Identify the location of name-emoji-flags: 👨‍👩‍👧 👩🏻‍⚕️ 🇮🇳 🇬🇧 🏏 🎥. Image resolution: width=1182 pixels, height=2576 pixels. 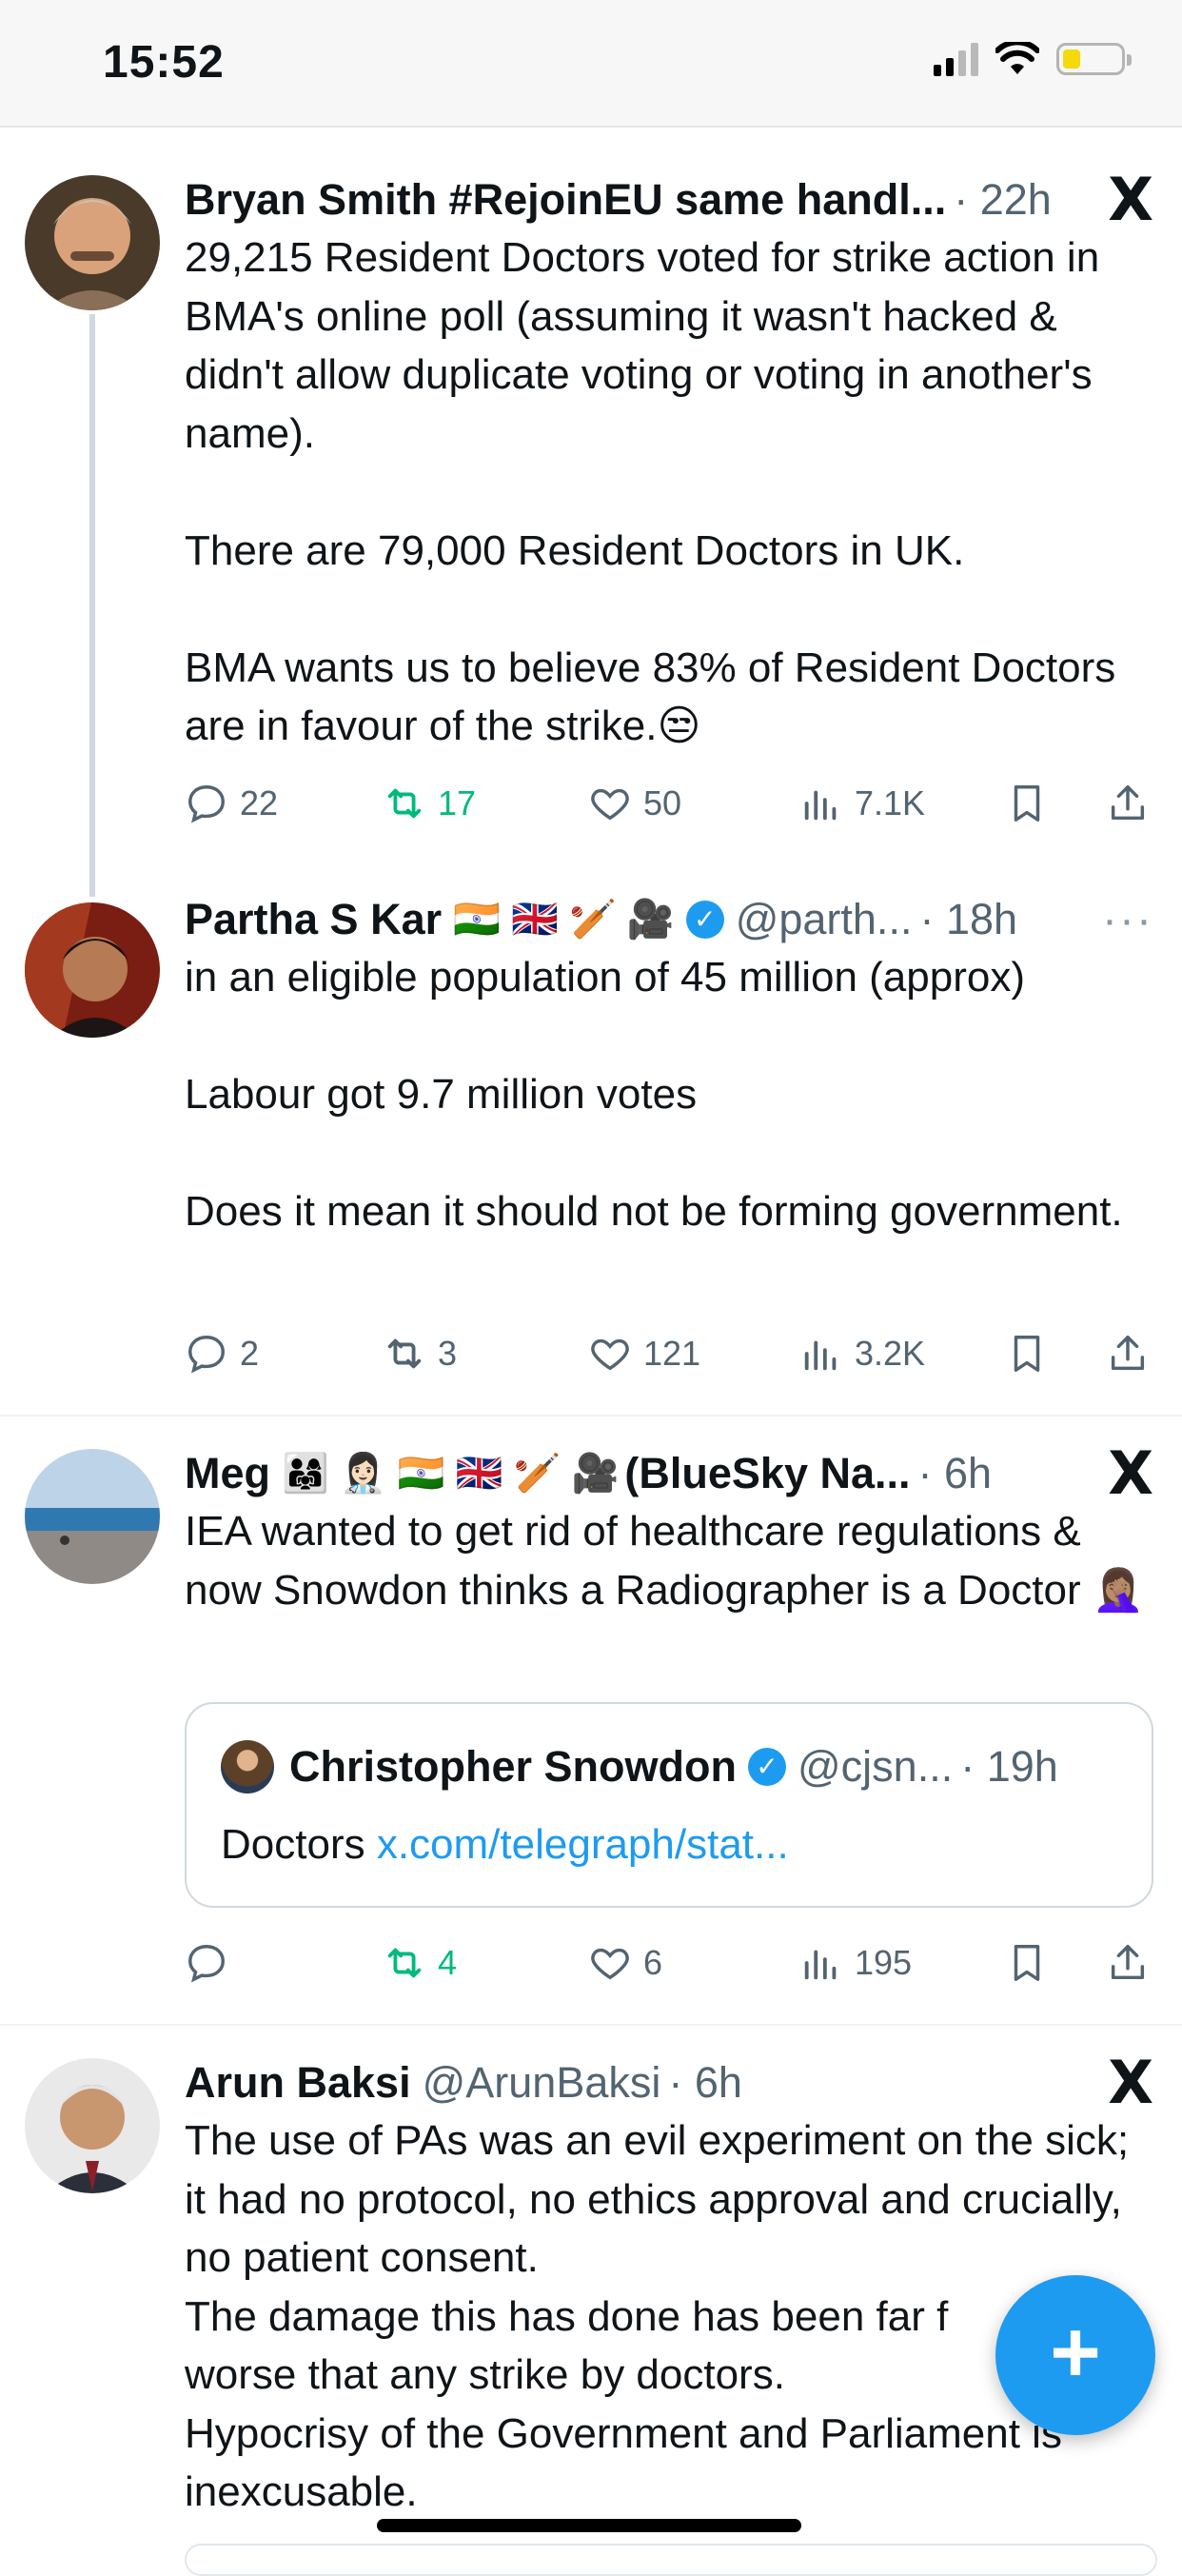
(451, 1474).